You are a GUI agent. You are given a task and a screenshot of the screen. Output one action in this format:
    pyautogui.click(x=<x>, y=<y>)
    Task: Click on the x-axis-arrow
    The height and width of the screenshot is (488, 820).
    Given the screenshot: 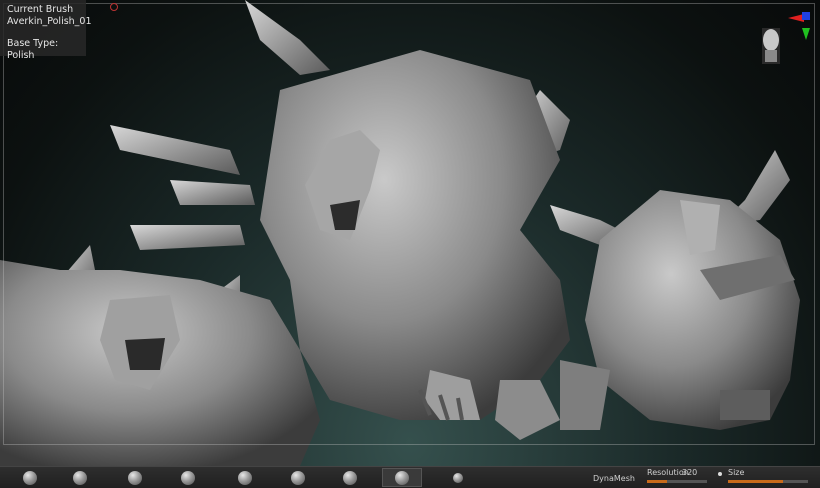 What is the action you would take?
    pyautogui.click(x=796, y=18)
    